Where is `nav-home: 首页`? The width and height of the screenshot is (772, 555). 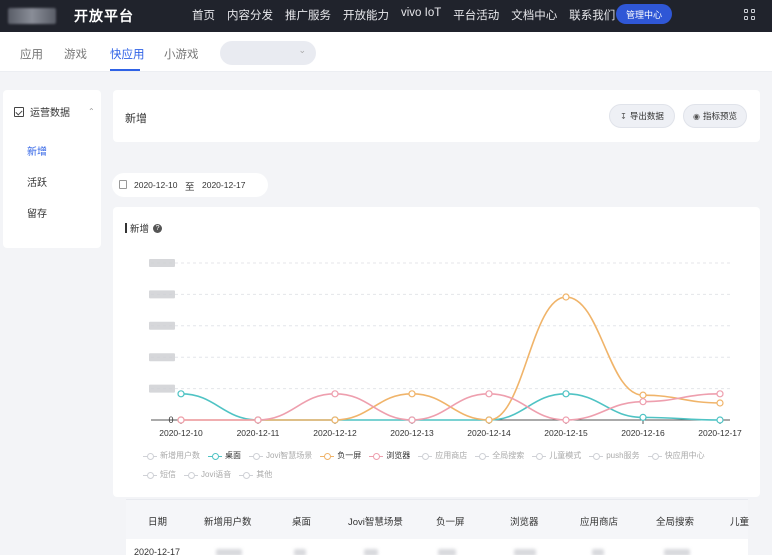 nav-home: 首页 is located at coordinates (203, 15).